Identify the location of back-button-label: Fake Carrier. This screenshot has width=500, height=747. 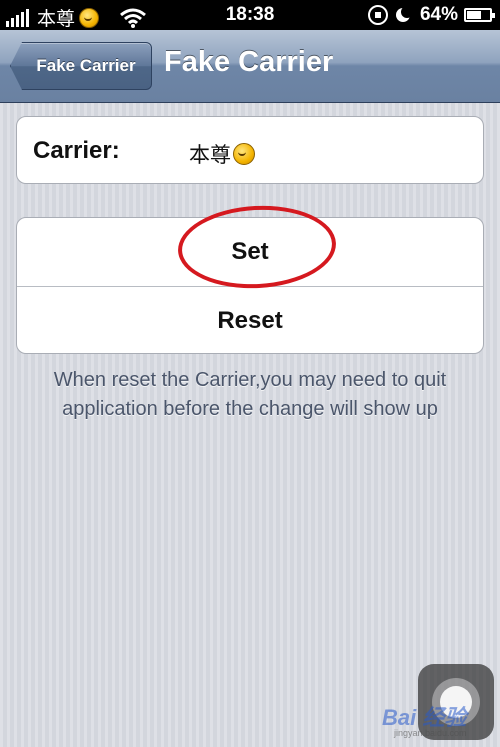
(86, 65).